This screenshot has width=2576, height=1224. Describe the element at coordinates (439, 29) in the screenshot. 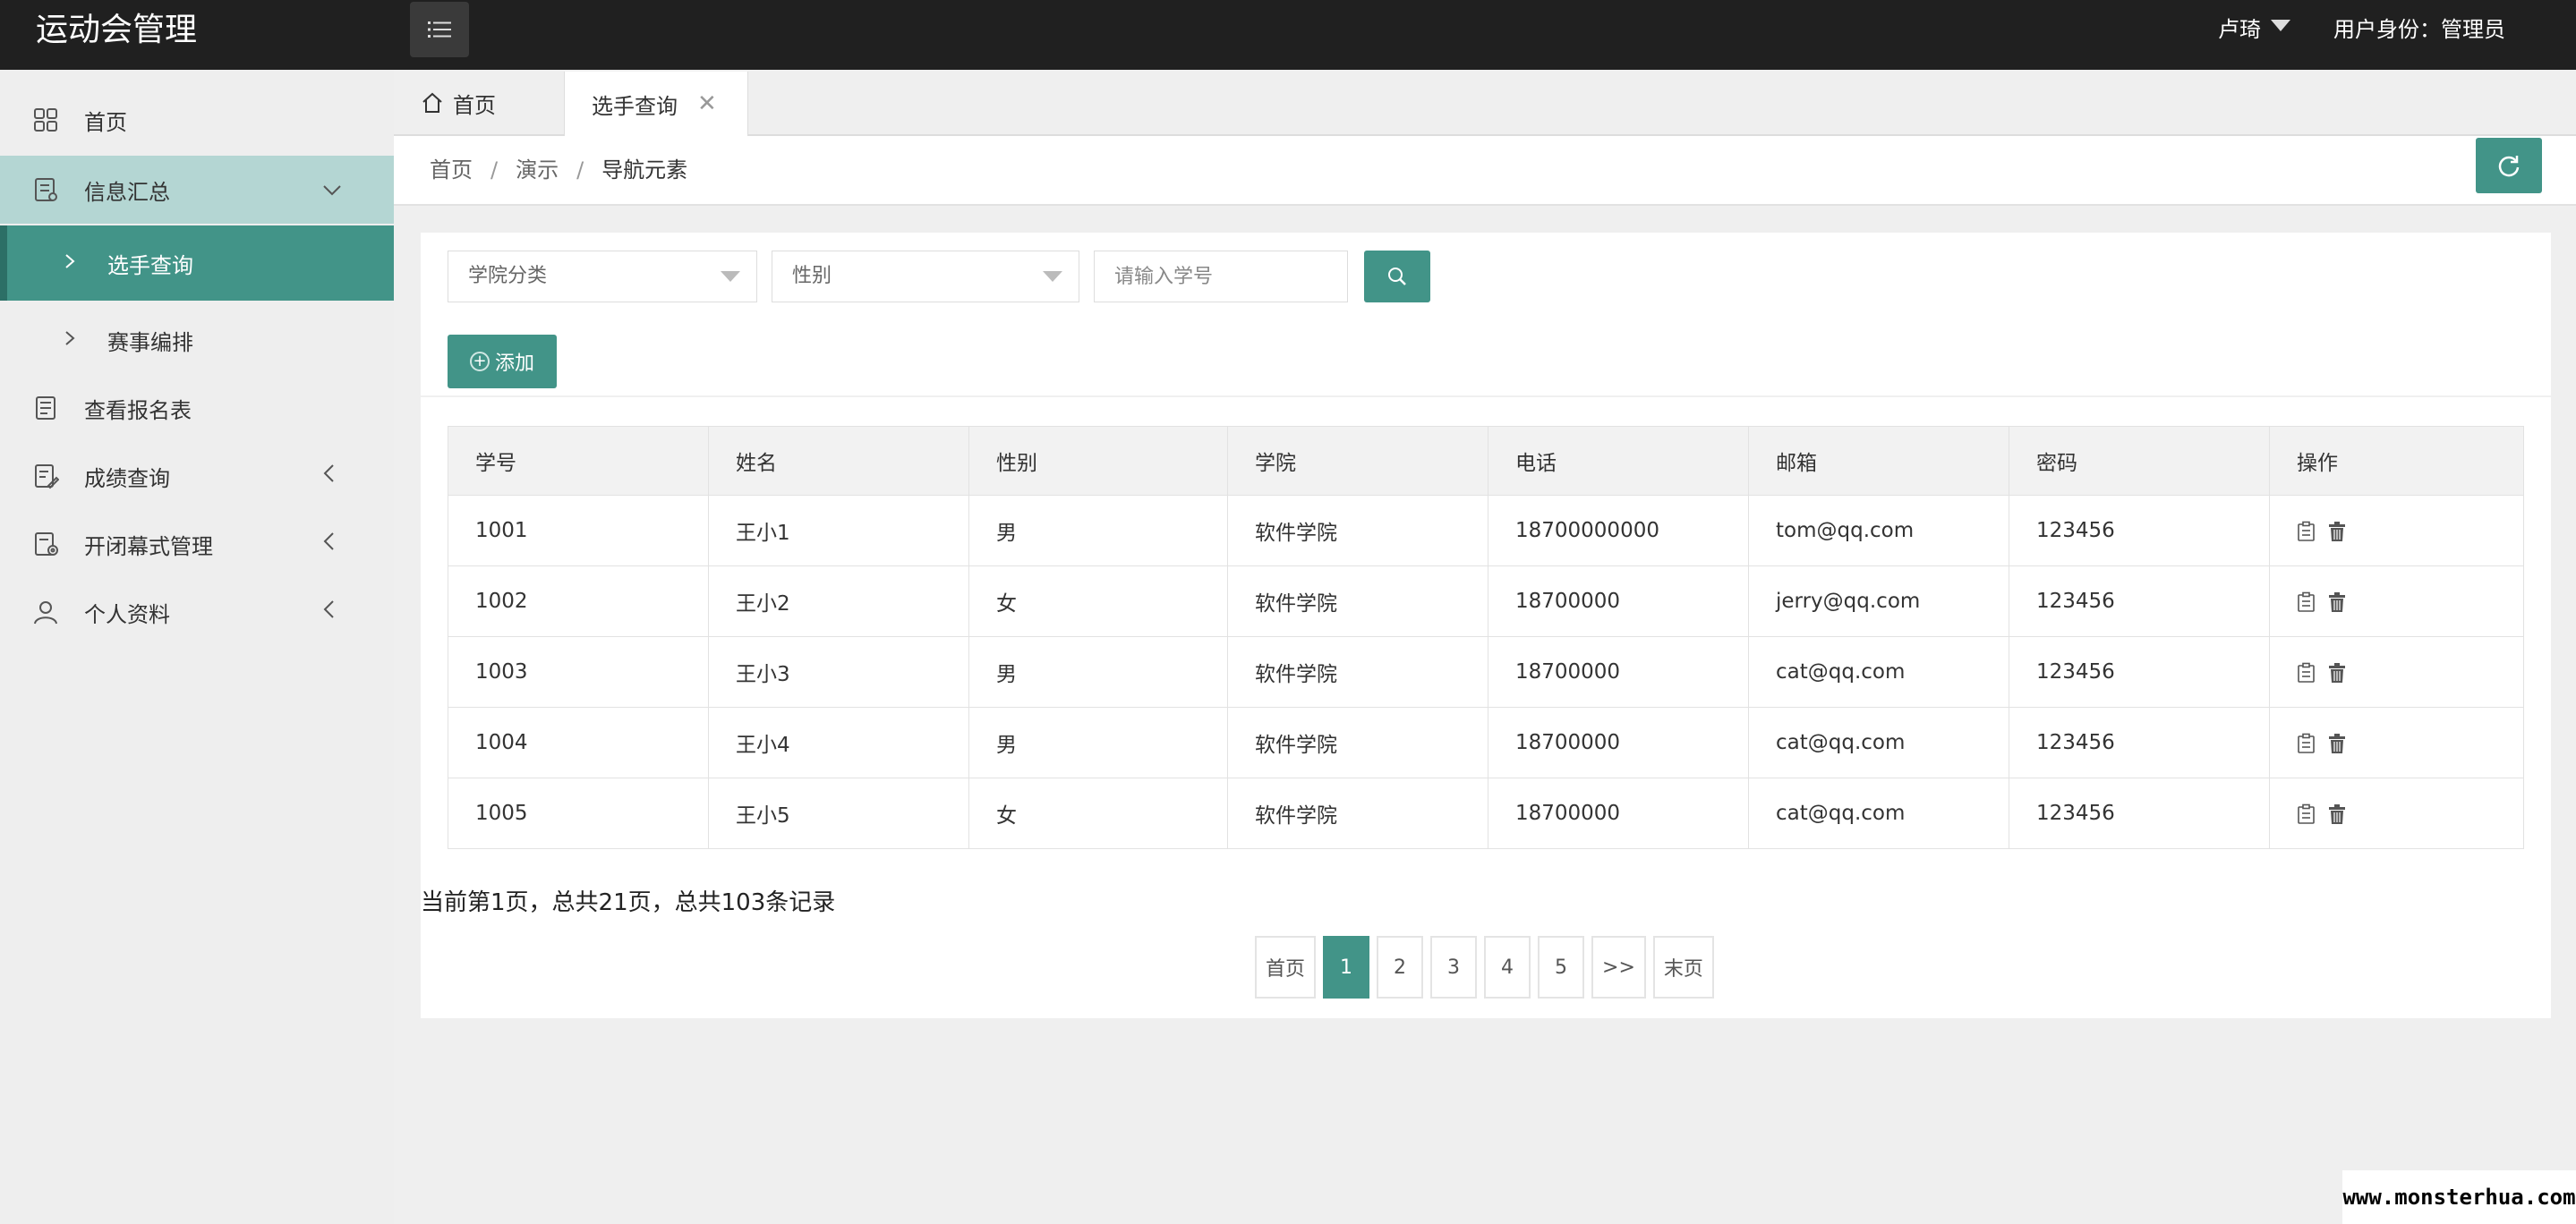

I see `menu-toggle-button` at that location.